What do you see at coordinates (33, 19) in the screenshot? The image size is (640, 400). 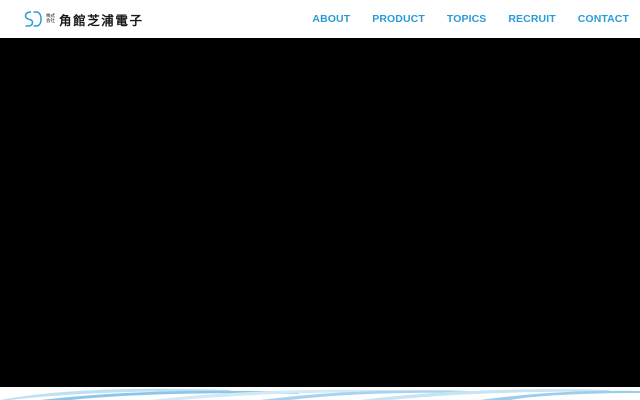 I see `sd-logo-icon` at bounding box center [33, 19].